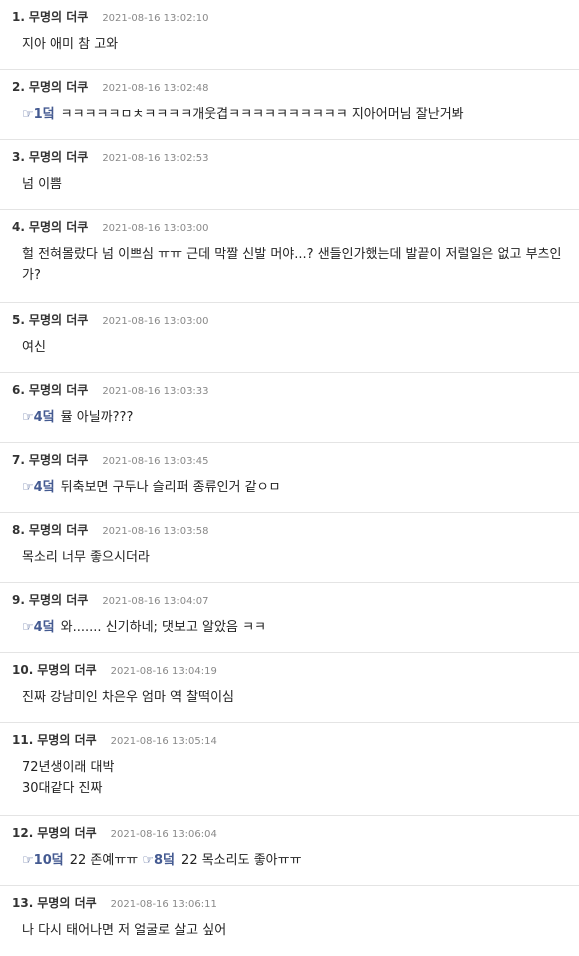  What do you see at coordinates (290, 529) in the screenshot?
I see `comment-header: 8. 무명의 더쿠 2021-08-16 13:03:58` at bounding box center [290, 529].